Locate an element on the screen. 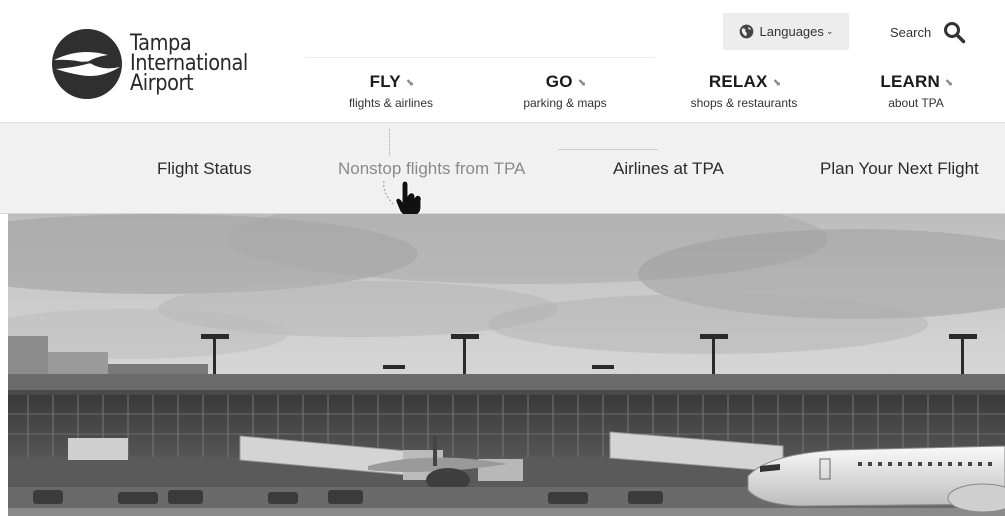 Image resolution: width=1005 pixels, height=516 pixels. chevron-down-icon: ⌄ is located at coordinates (829, 31).